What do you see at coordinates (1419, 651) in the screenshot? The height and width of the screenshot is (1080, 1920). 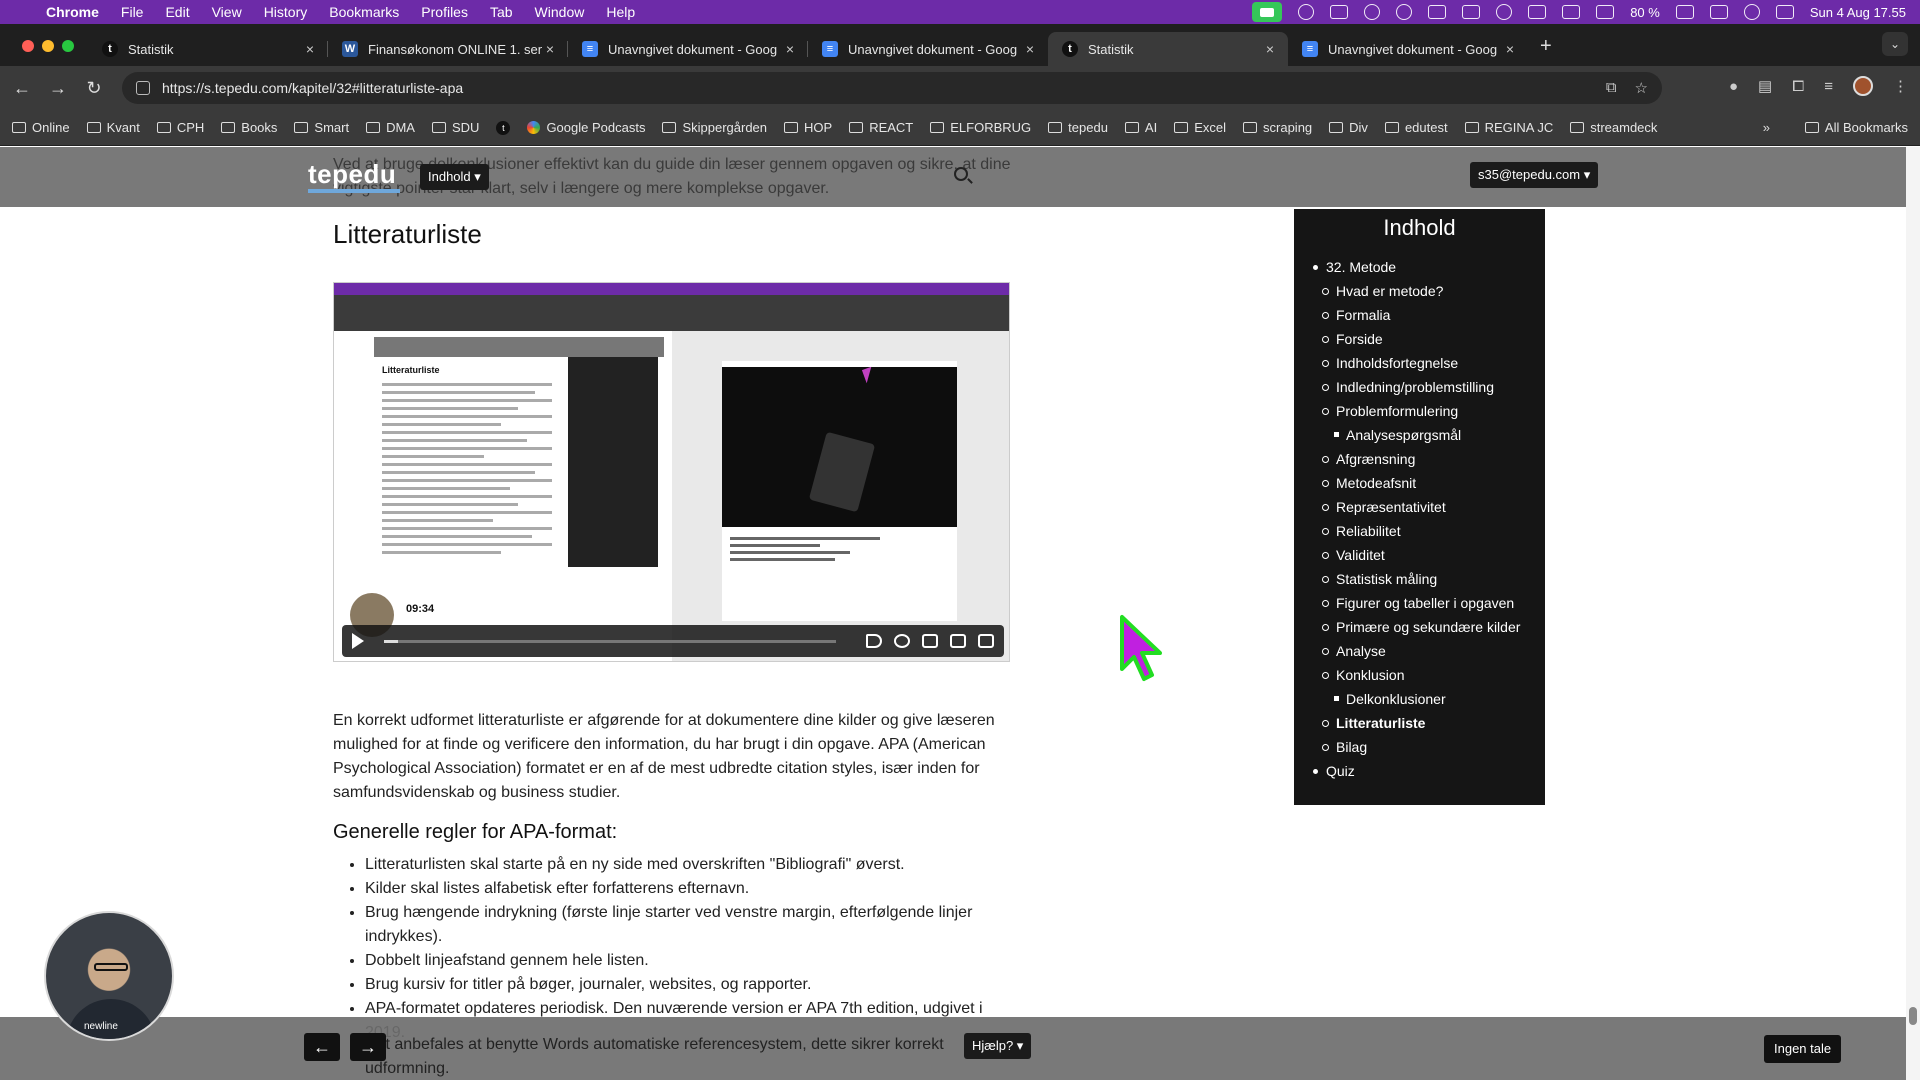 I see `toc-item: Analyse` at bounding box center [1419, 651].